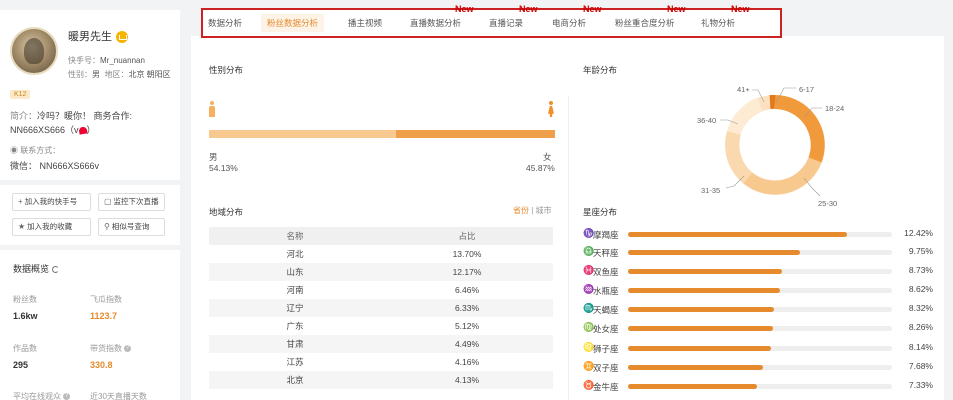 The image size is (953, 400). I want to click on region-name: 河北, so click(295, 254).